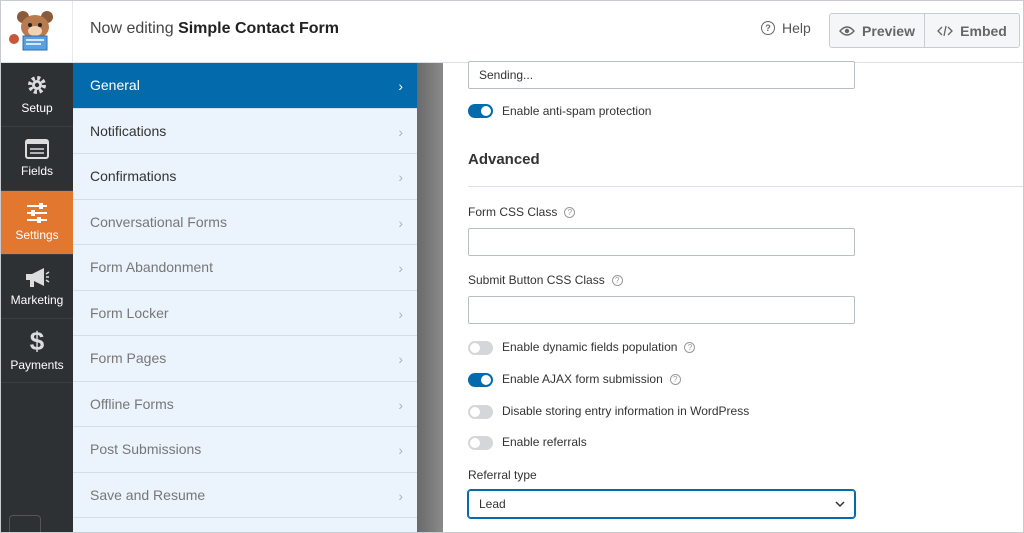  I want to click on select-value: Lead, so click(492, 504).